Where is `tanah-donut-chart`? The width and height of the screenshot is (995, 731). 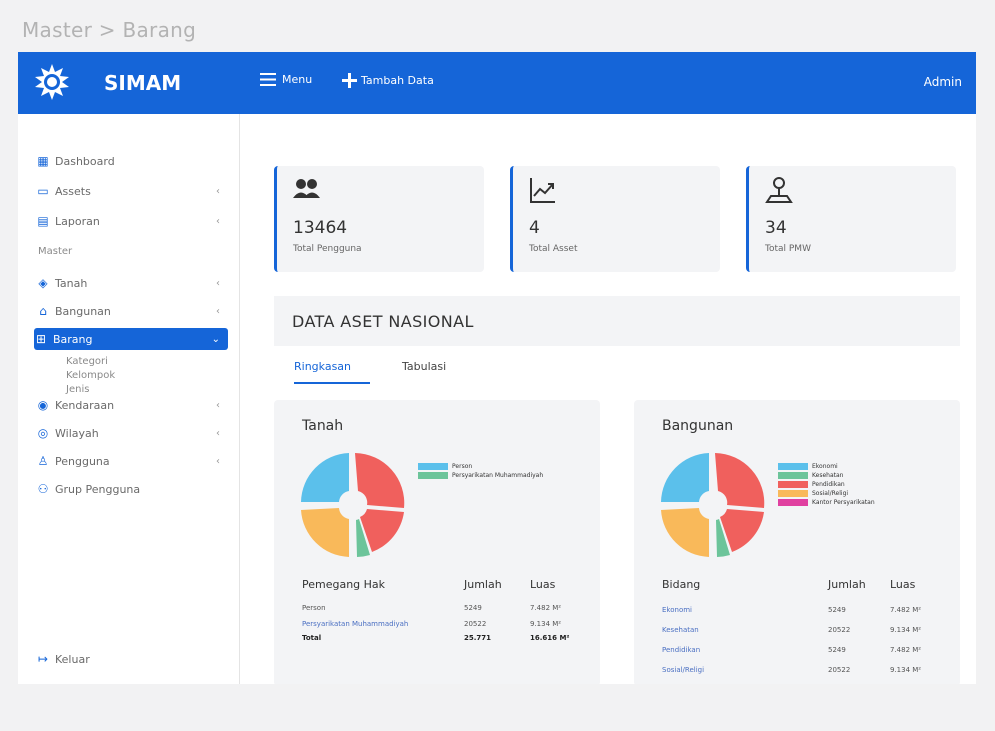 tanah-donut-chart is located at coordinates (353, 505).